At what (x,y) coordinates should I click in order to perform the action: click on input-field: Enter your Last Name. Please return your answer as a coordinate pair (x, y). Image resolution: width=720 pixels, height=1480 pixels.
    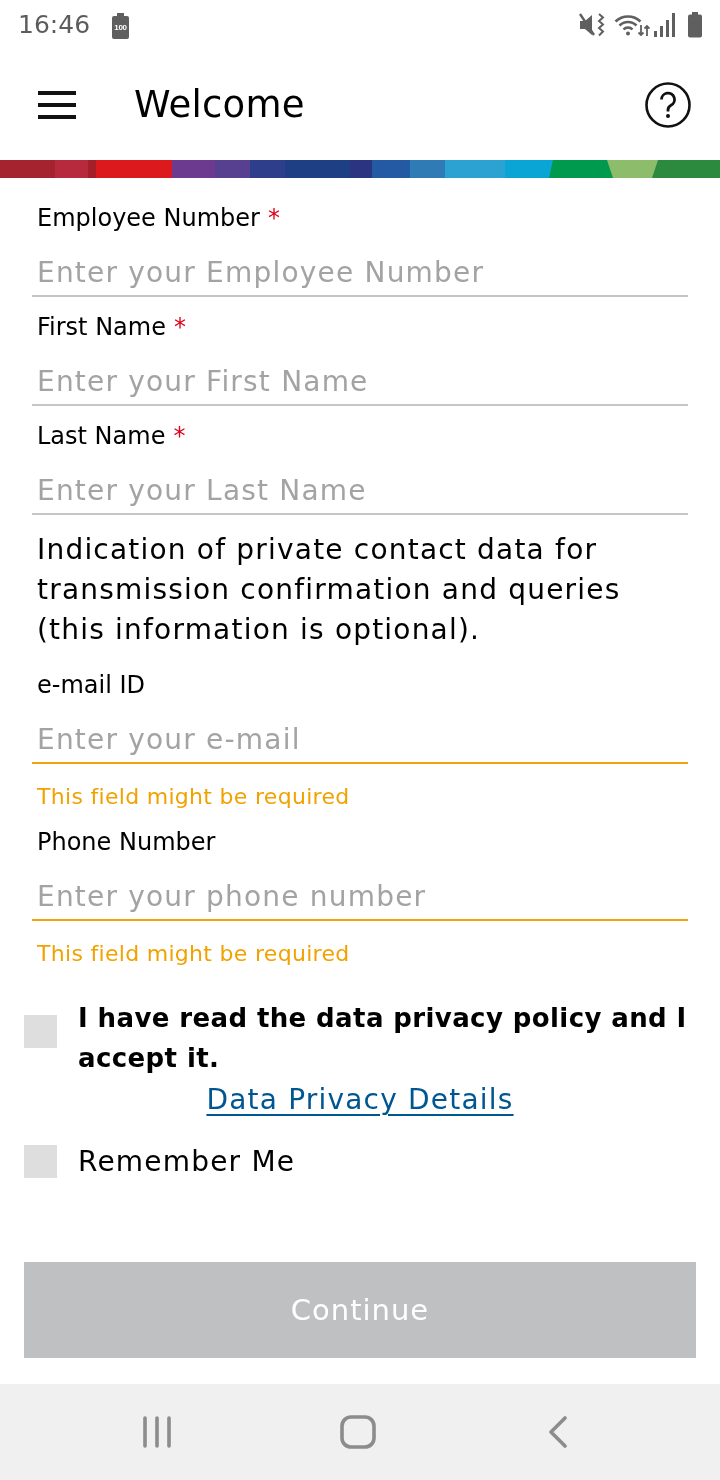
    Looking at the image, I should click on (360, 483).